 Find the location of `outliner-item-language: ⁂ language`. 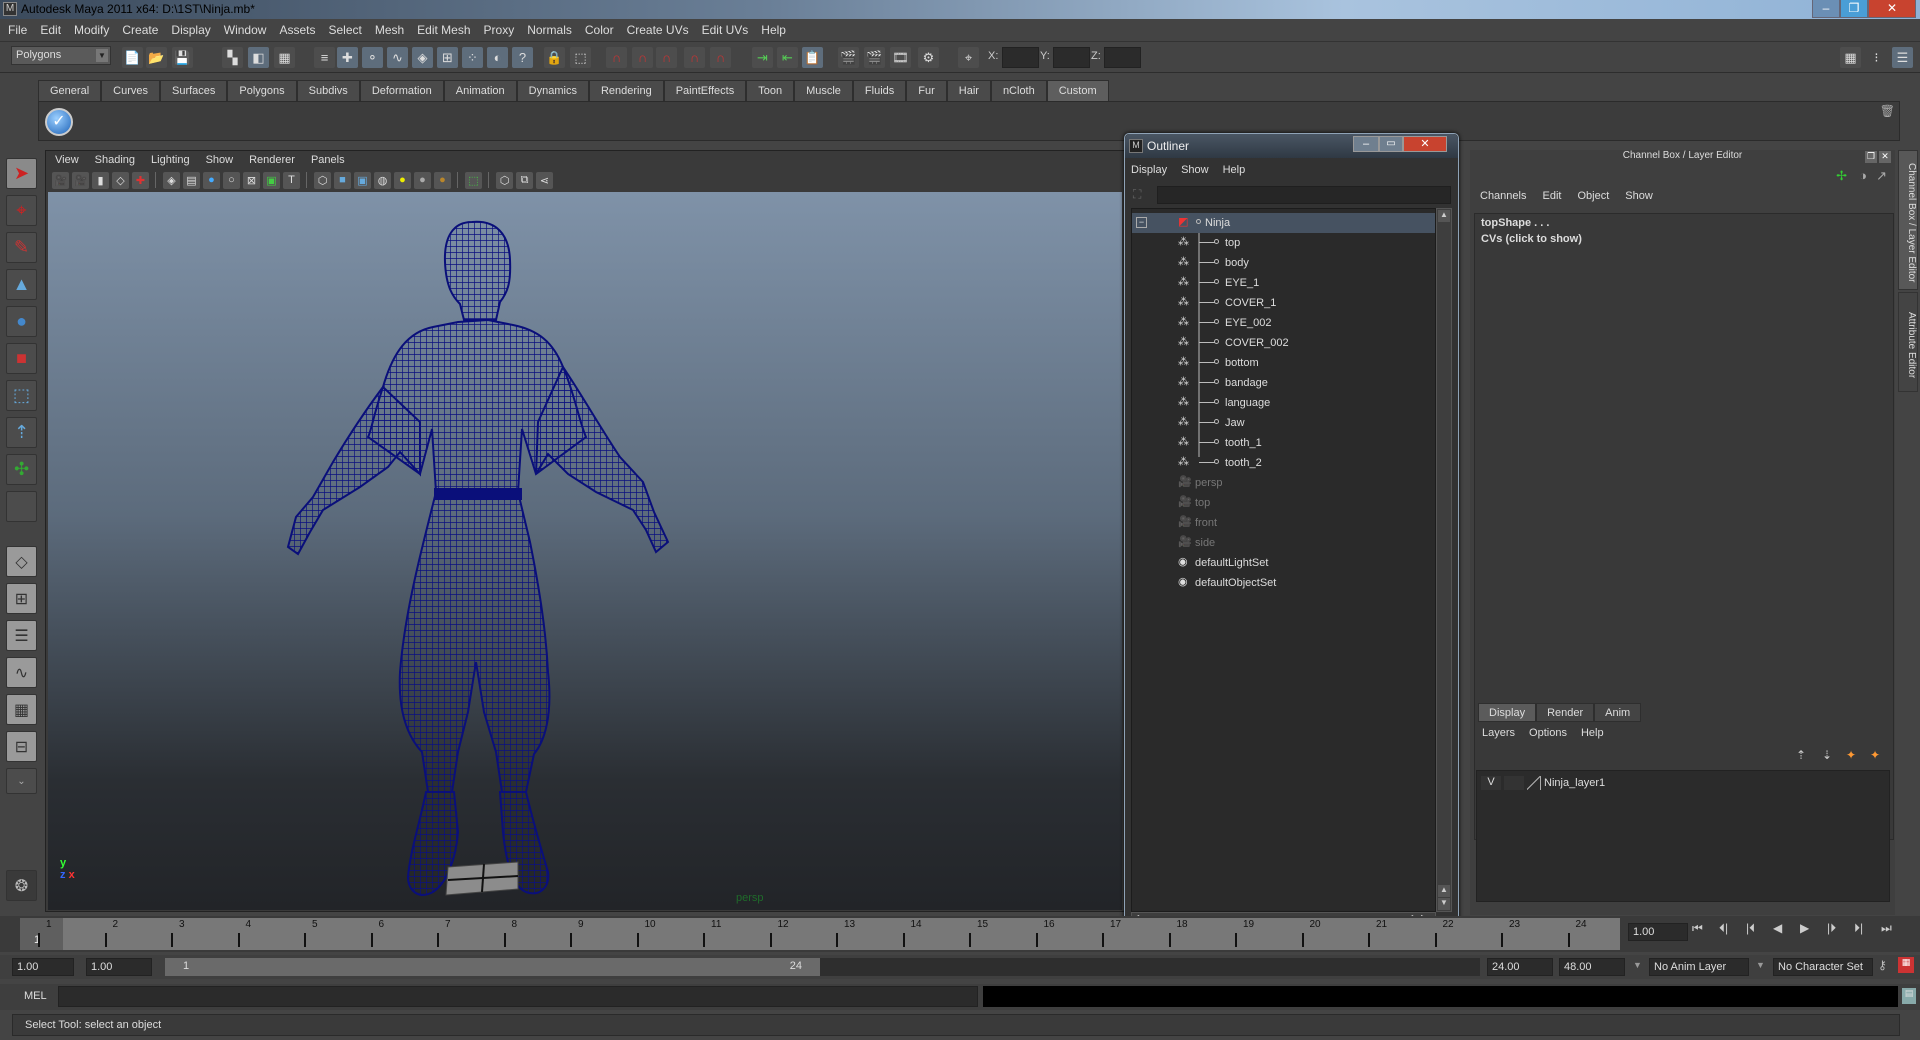

outliner-item-language: ⁂ language is located at coordinates (1283, 403).